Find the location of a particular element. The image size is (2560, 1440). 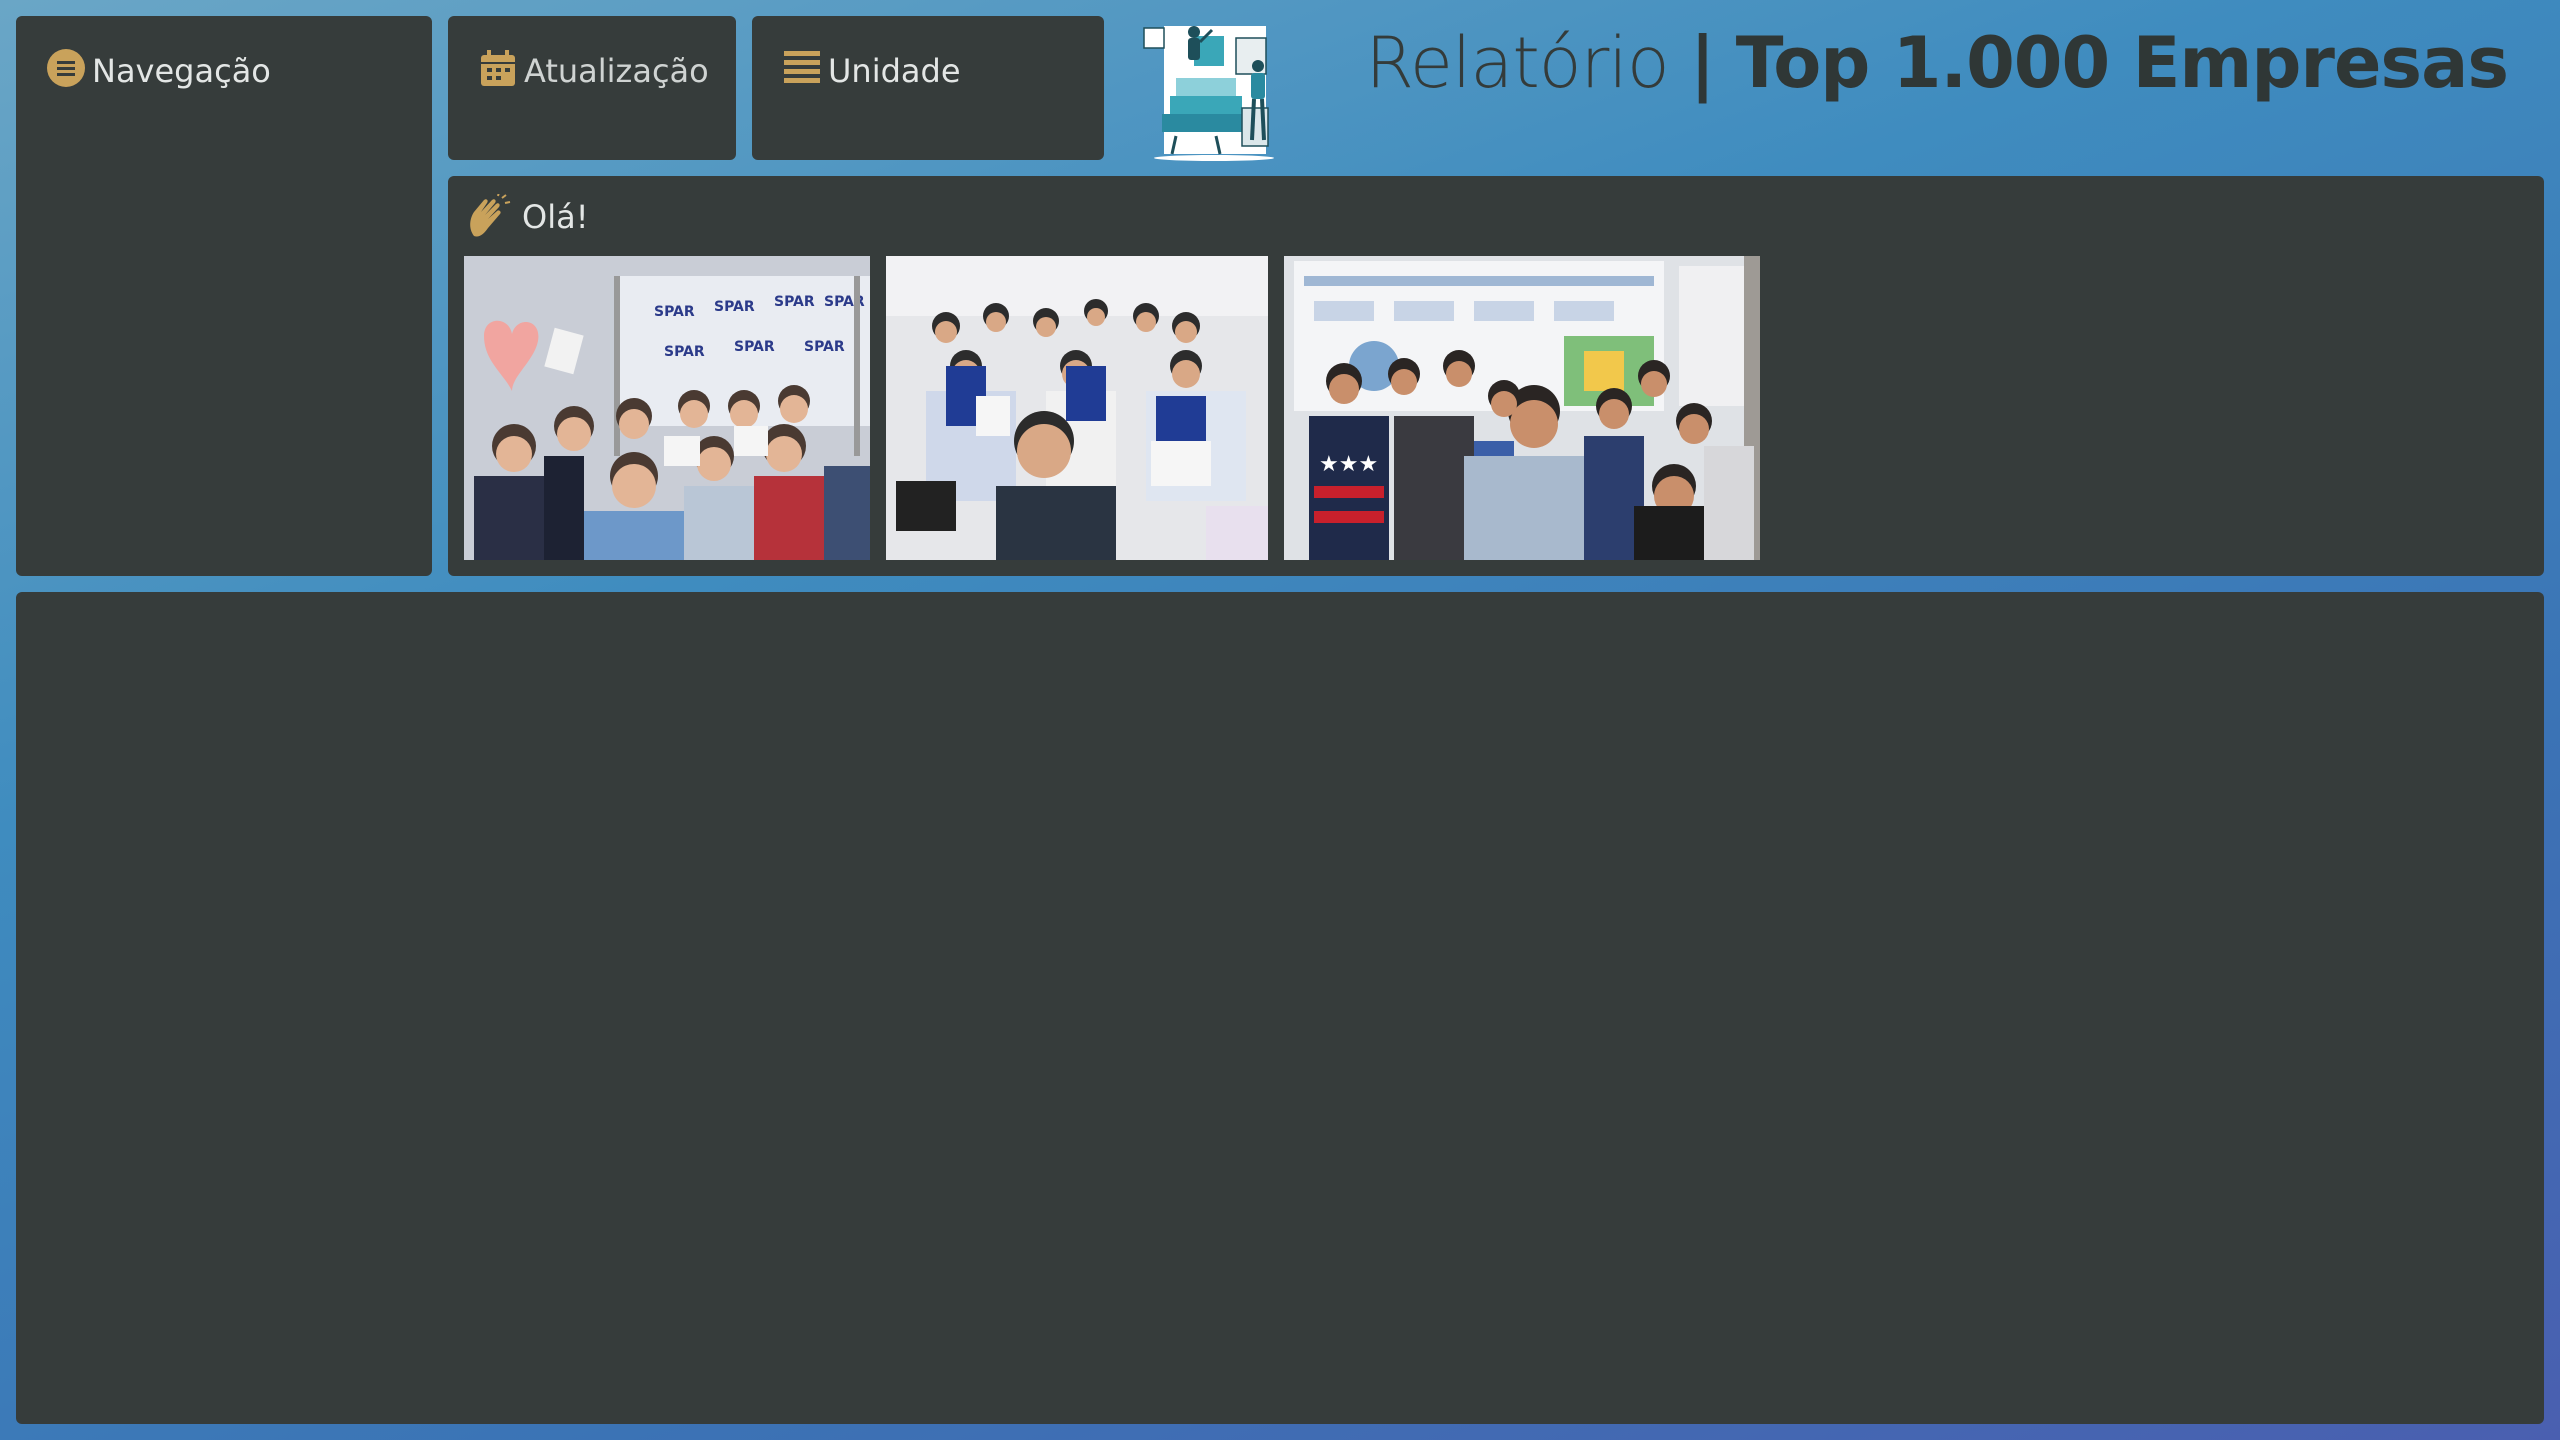

update-date-button: Atualização is located at coordinates (592, 88).